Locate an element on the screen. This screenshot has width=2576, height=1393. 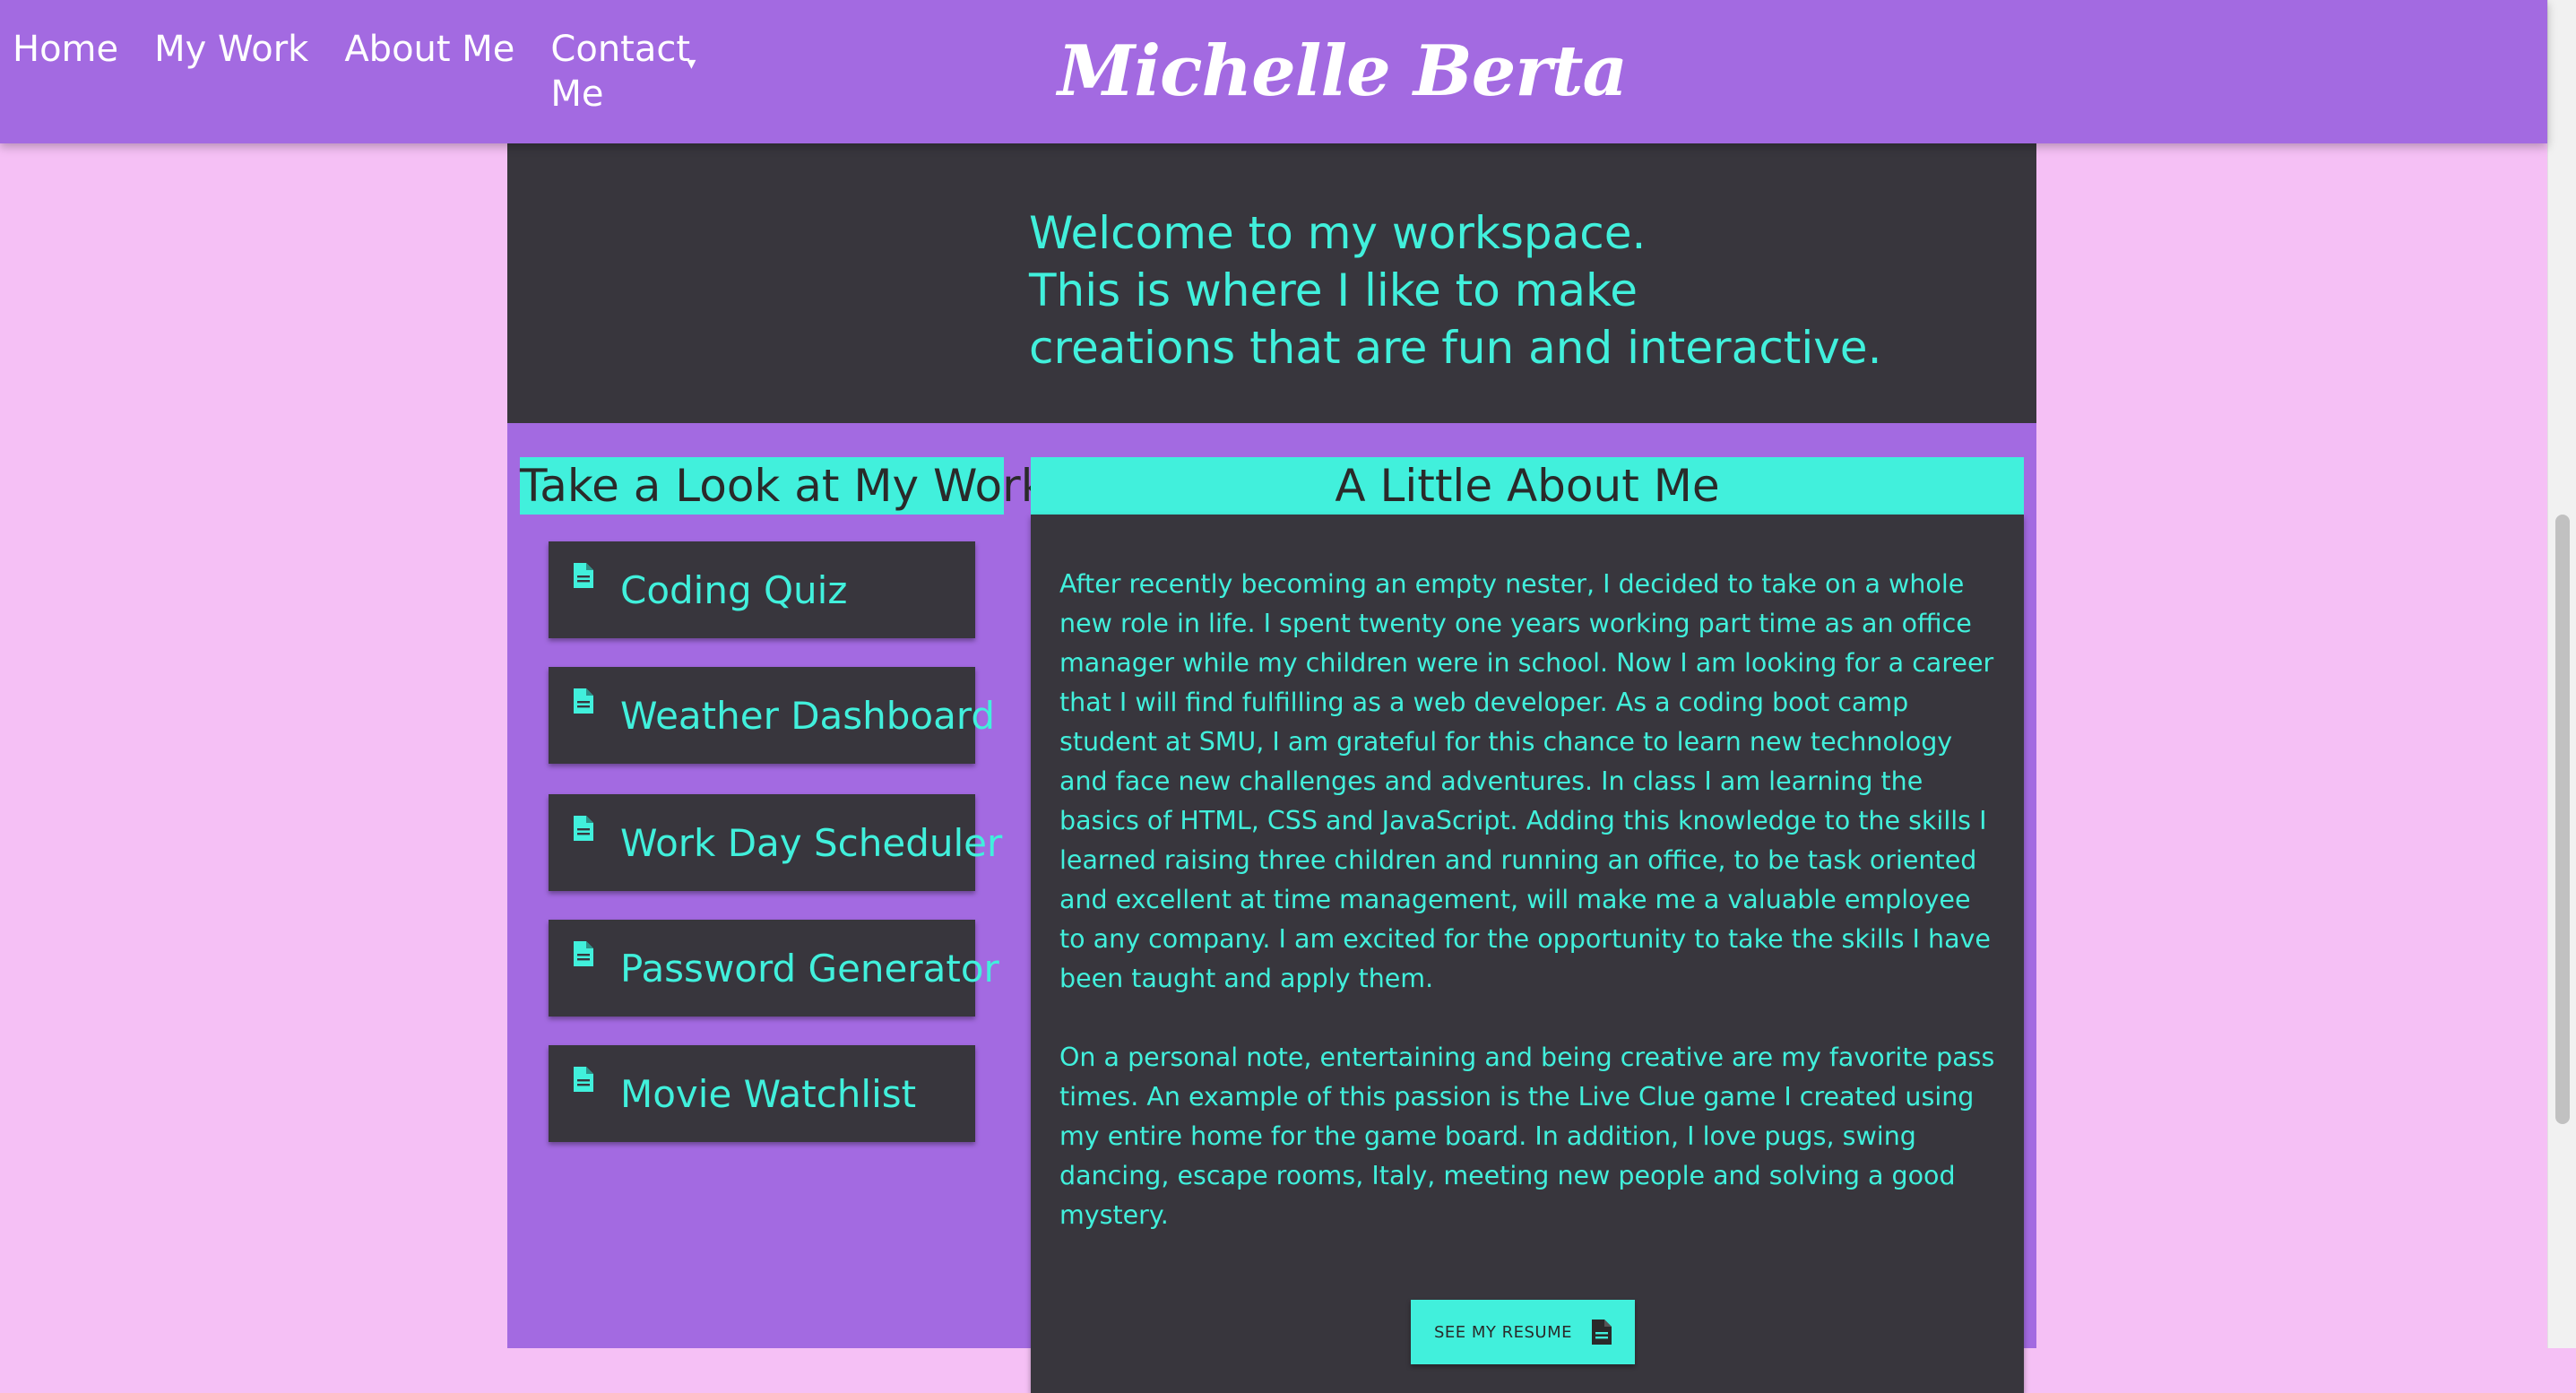
work-card-label: Work Day Scheduler is located at coordinates (811, 843).